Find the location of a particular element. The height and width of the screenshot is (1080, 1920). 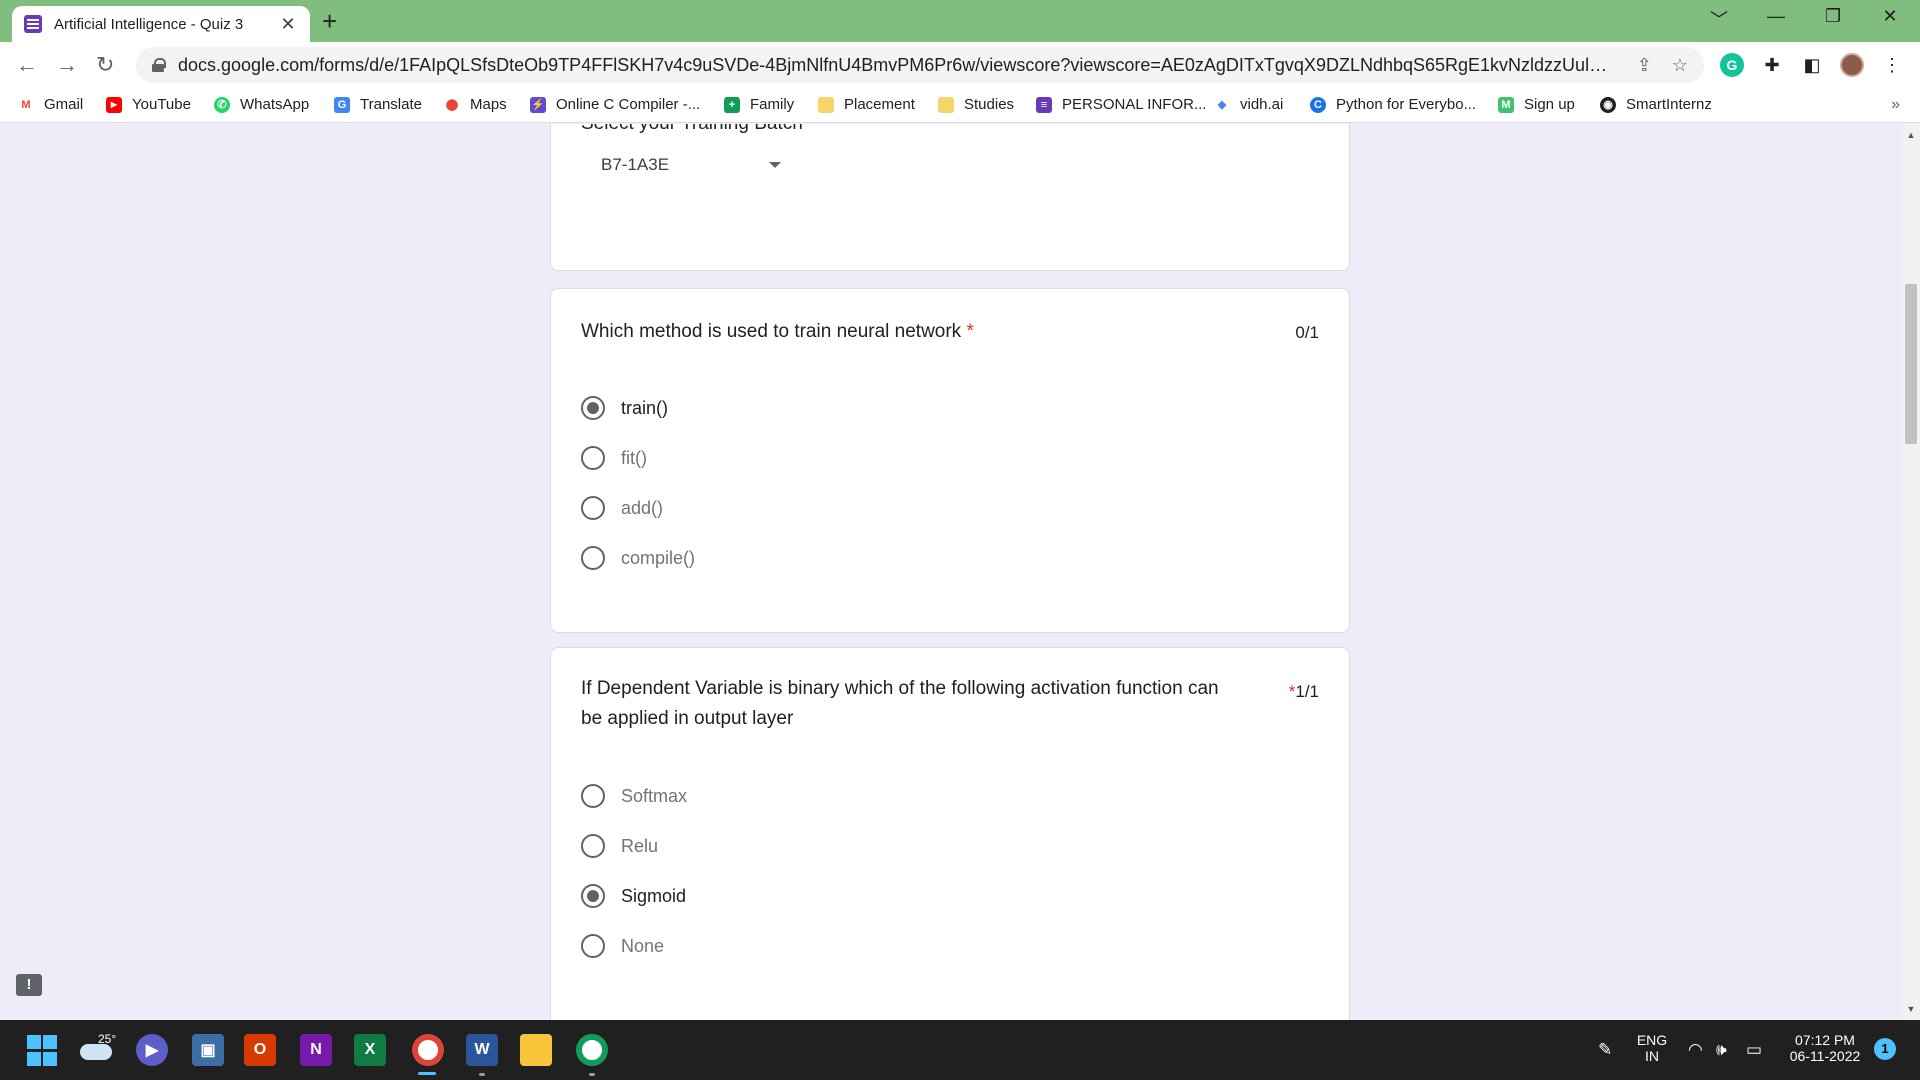

share-icon: ⇪ is located at coordinates (1644, 65).